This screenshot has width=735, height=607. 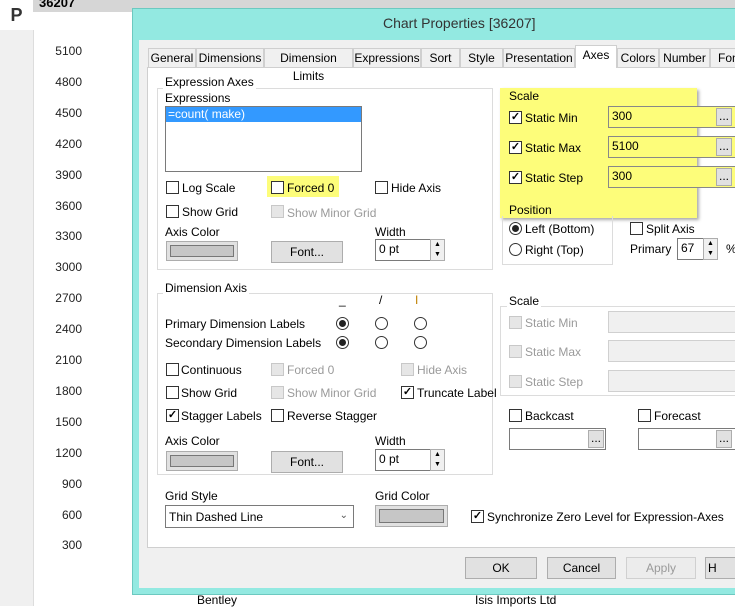 What do you see at coordinates (342, 323) in the screenshot?
I see `primary-horizontal-radio` at bounding box center [342, 323].